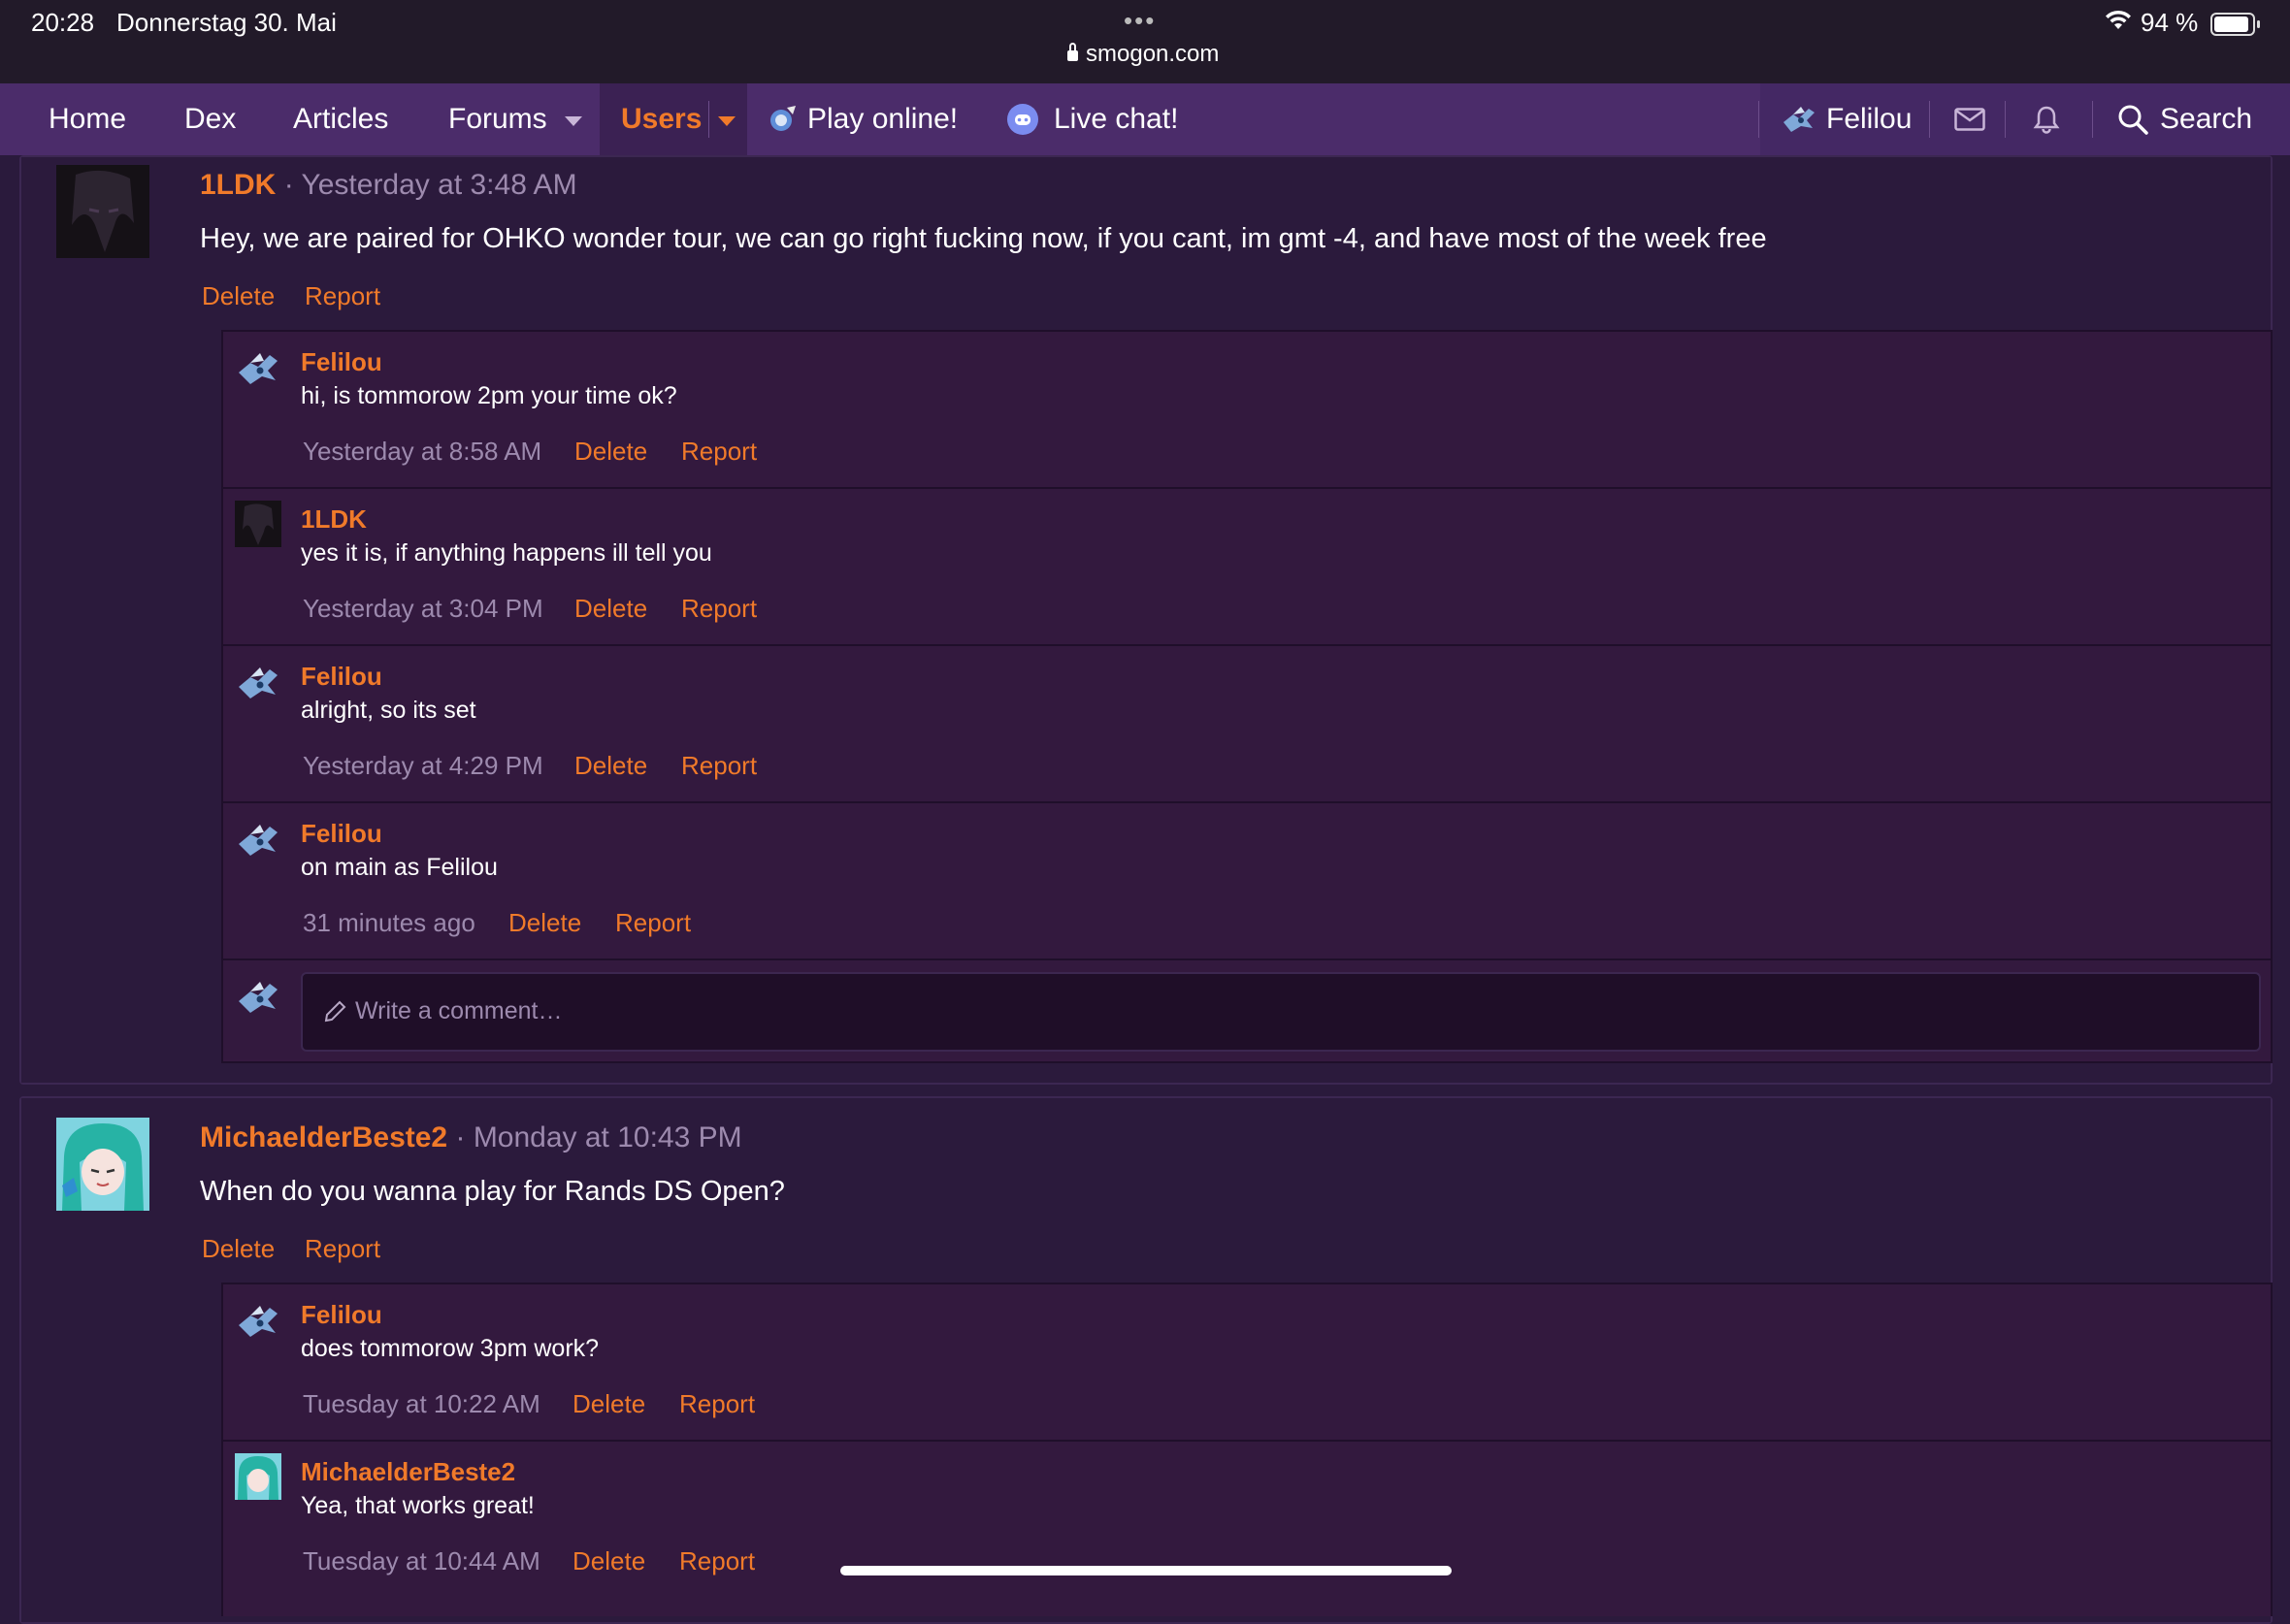 The image size is (2290, 1624). I want to click on status-date: Donnerstag 30. Mai, so click(226, 22).